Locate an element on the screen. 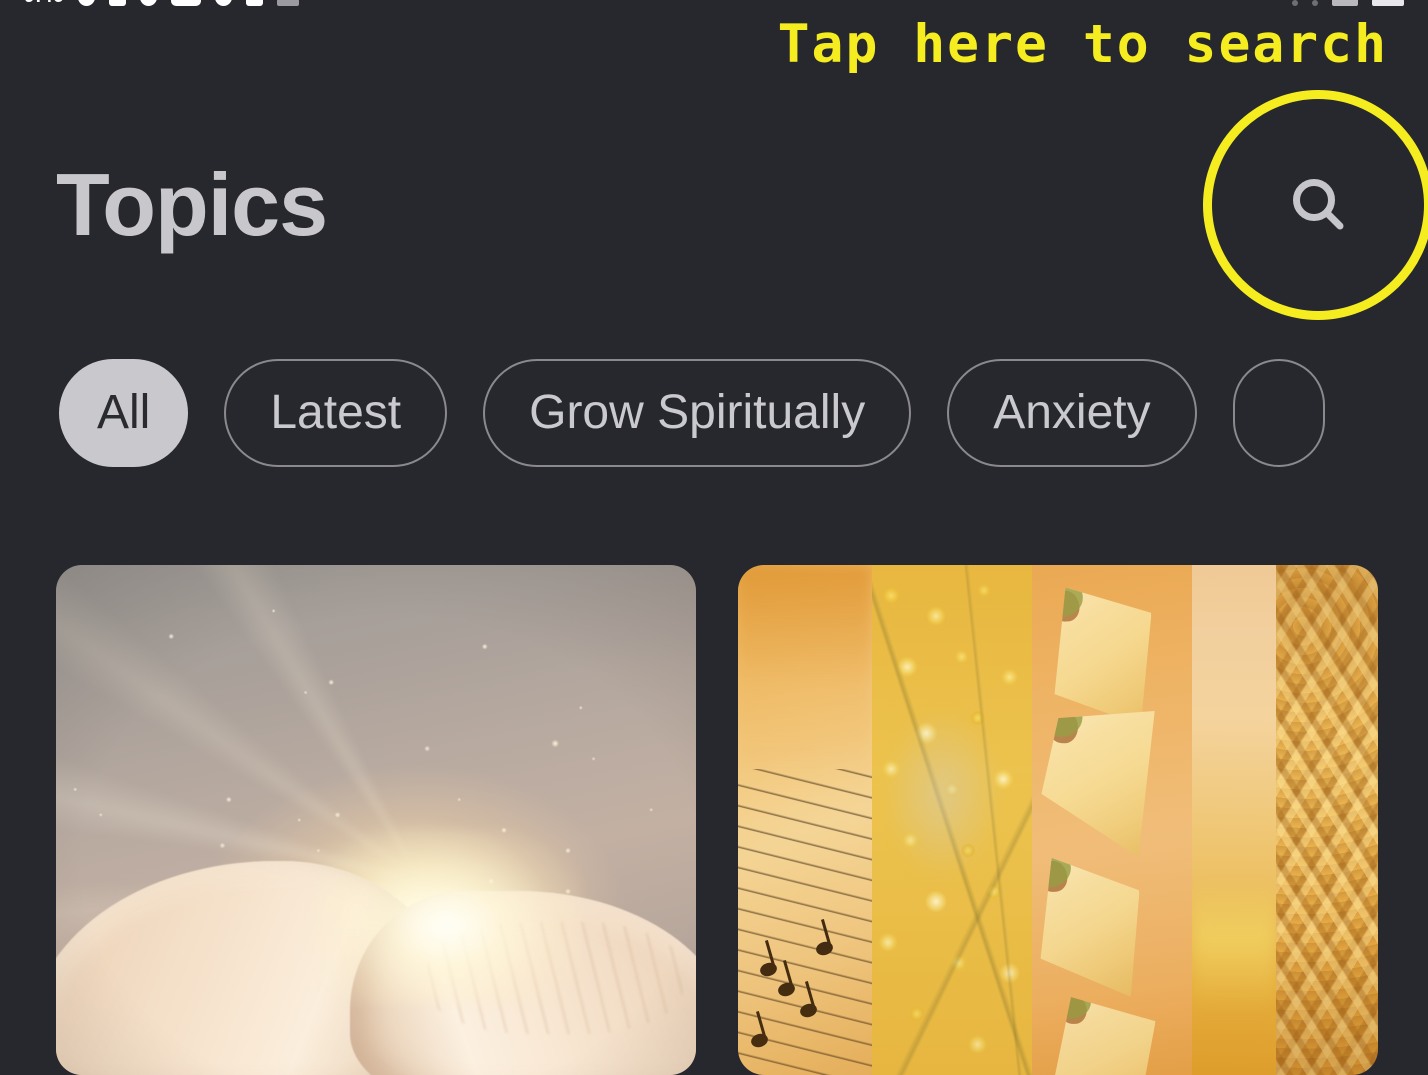 This screenshot has height=1075, width=1428. knit-shading is located at coordinates (1326, 820).